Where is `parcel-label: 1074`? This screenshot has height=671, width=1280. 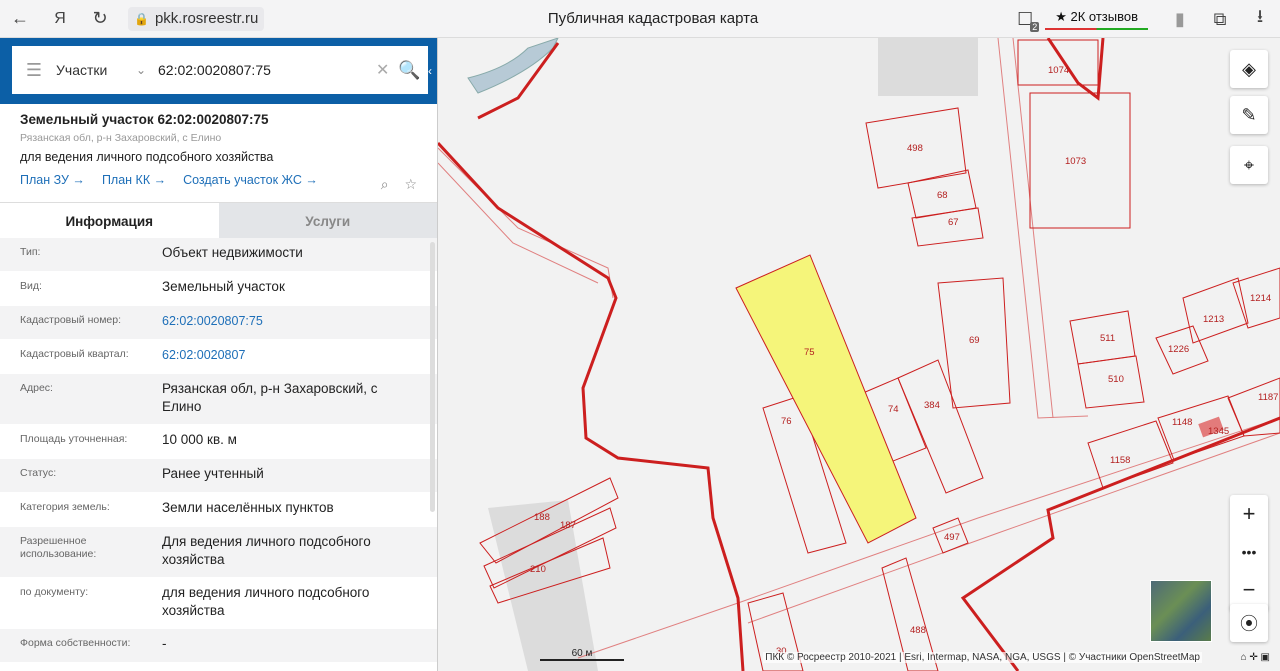
parcel-label: 1074 is located at coordinates (1058, 70).